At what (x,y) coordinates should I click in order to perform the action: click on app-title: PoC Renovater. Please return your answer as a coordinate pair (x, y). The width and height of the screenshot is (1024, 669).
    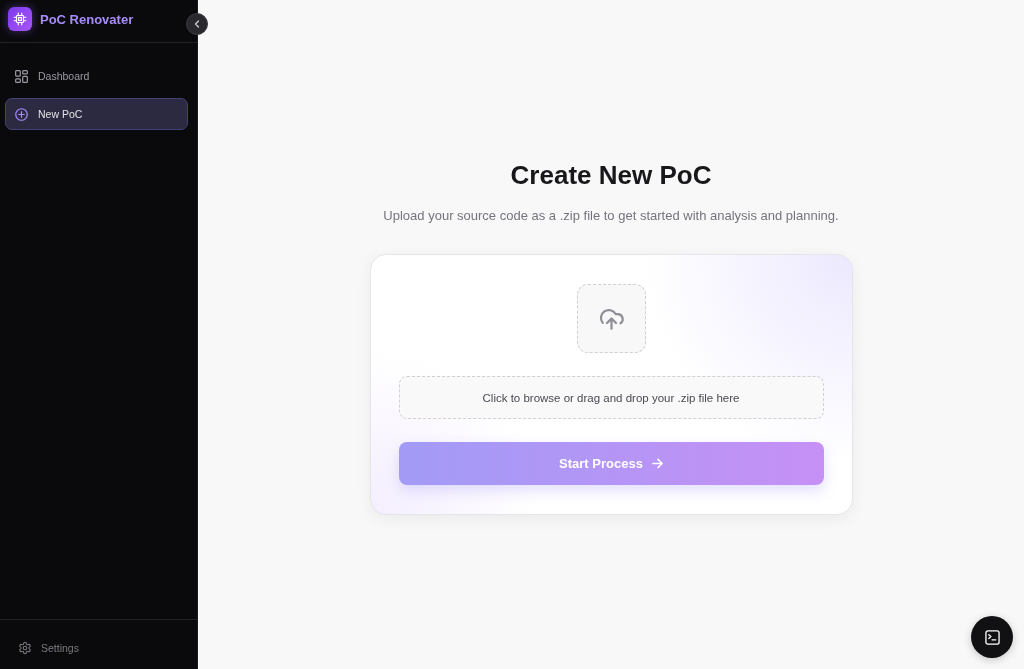
    Looking at the image, I should click on (87, 19).